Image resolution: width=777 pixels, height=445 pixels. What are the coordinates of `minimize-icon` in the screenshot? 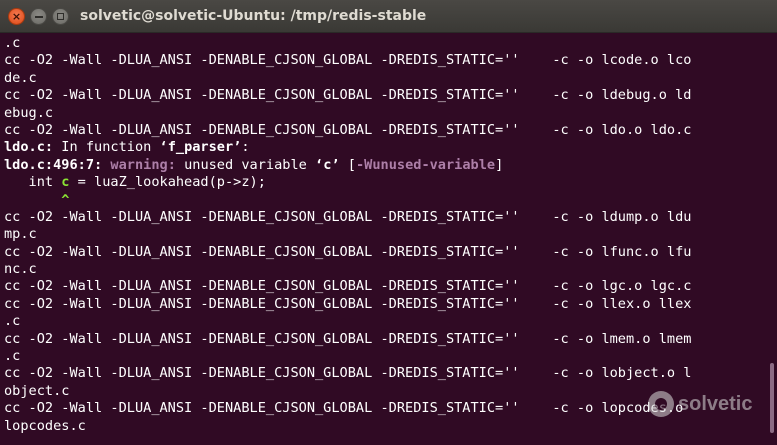 It's located at (38, 16).